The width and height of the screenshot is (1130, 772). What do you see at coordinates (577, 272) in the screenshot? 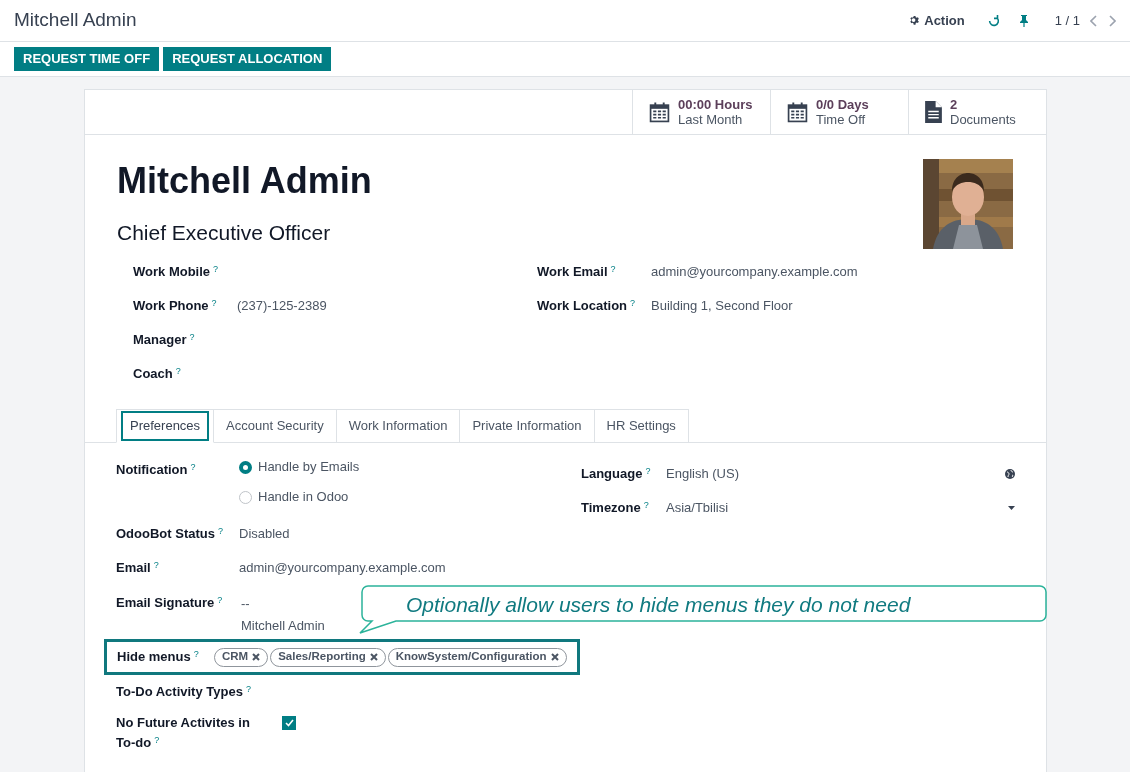
I see `field-label: Work Email $^{?}$` at bounding box center [577, 272].